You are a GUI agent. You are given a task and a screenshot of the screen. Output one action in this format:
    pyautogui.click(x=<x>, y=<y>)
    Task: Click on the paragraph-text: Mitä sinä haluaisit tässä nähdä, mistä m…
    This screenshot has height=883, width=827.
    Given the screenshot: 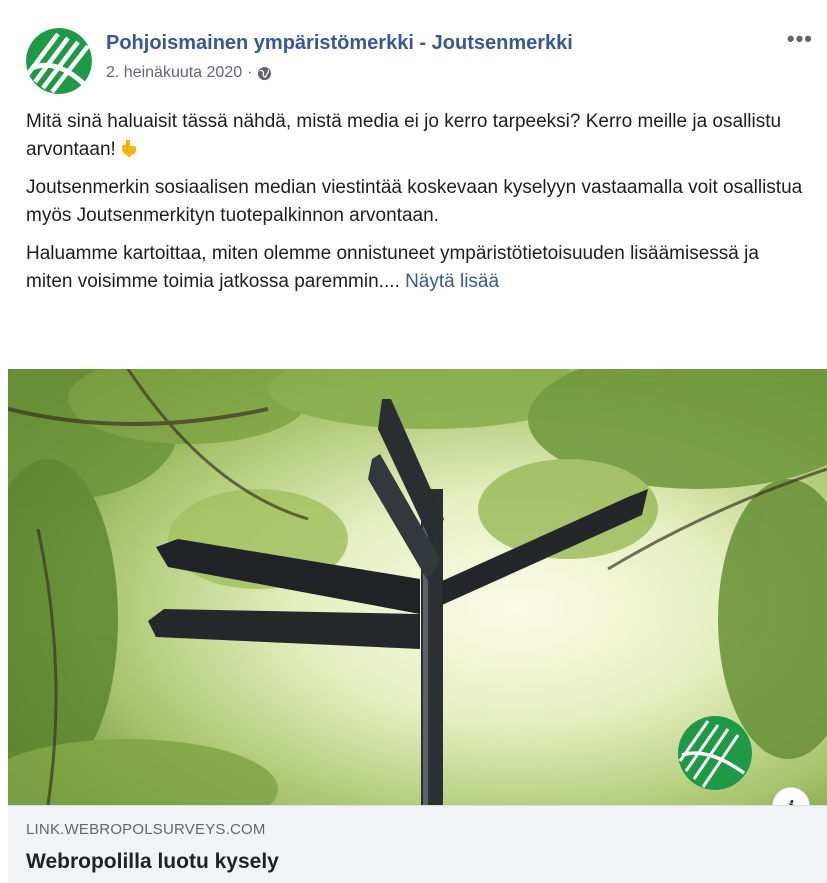 What is the action you would take?
    pyautogui.click(x=404, y=135)
    